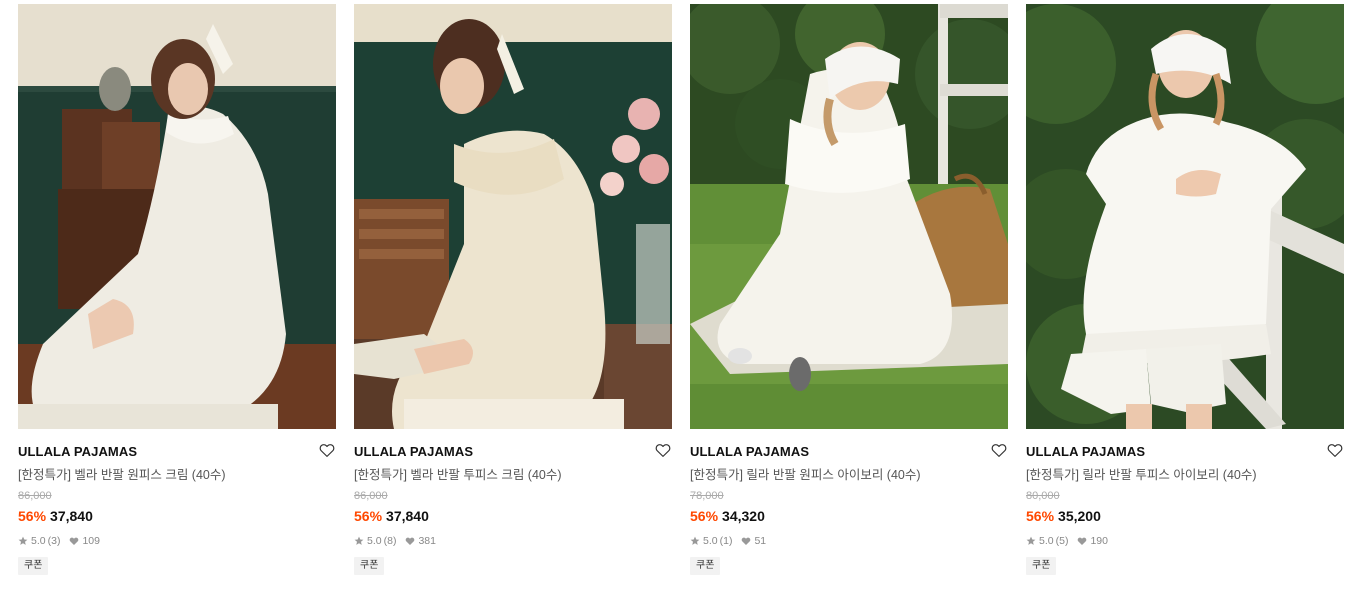  I want to click on sale-price: 35,200, so click(1079, 516).